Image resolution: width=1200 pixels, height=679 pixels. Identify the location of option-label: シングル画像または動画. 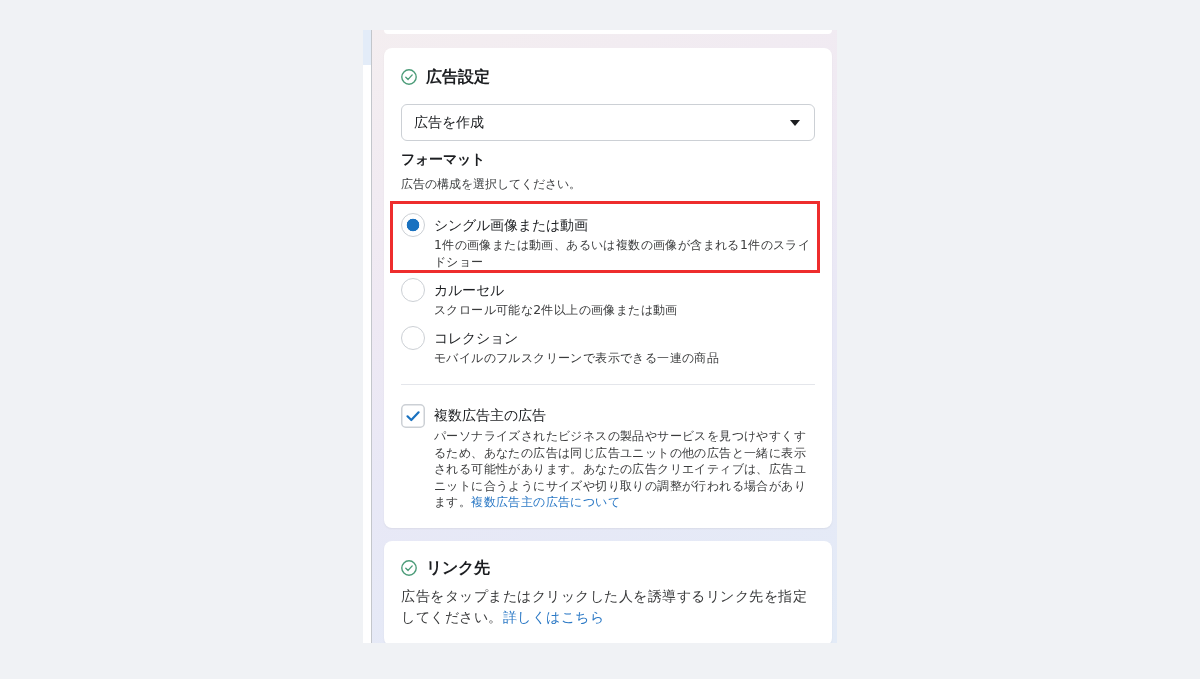
(511, 225).